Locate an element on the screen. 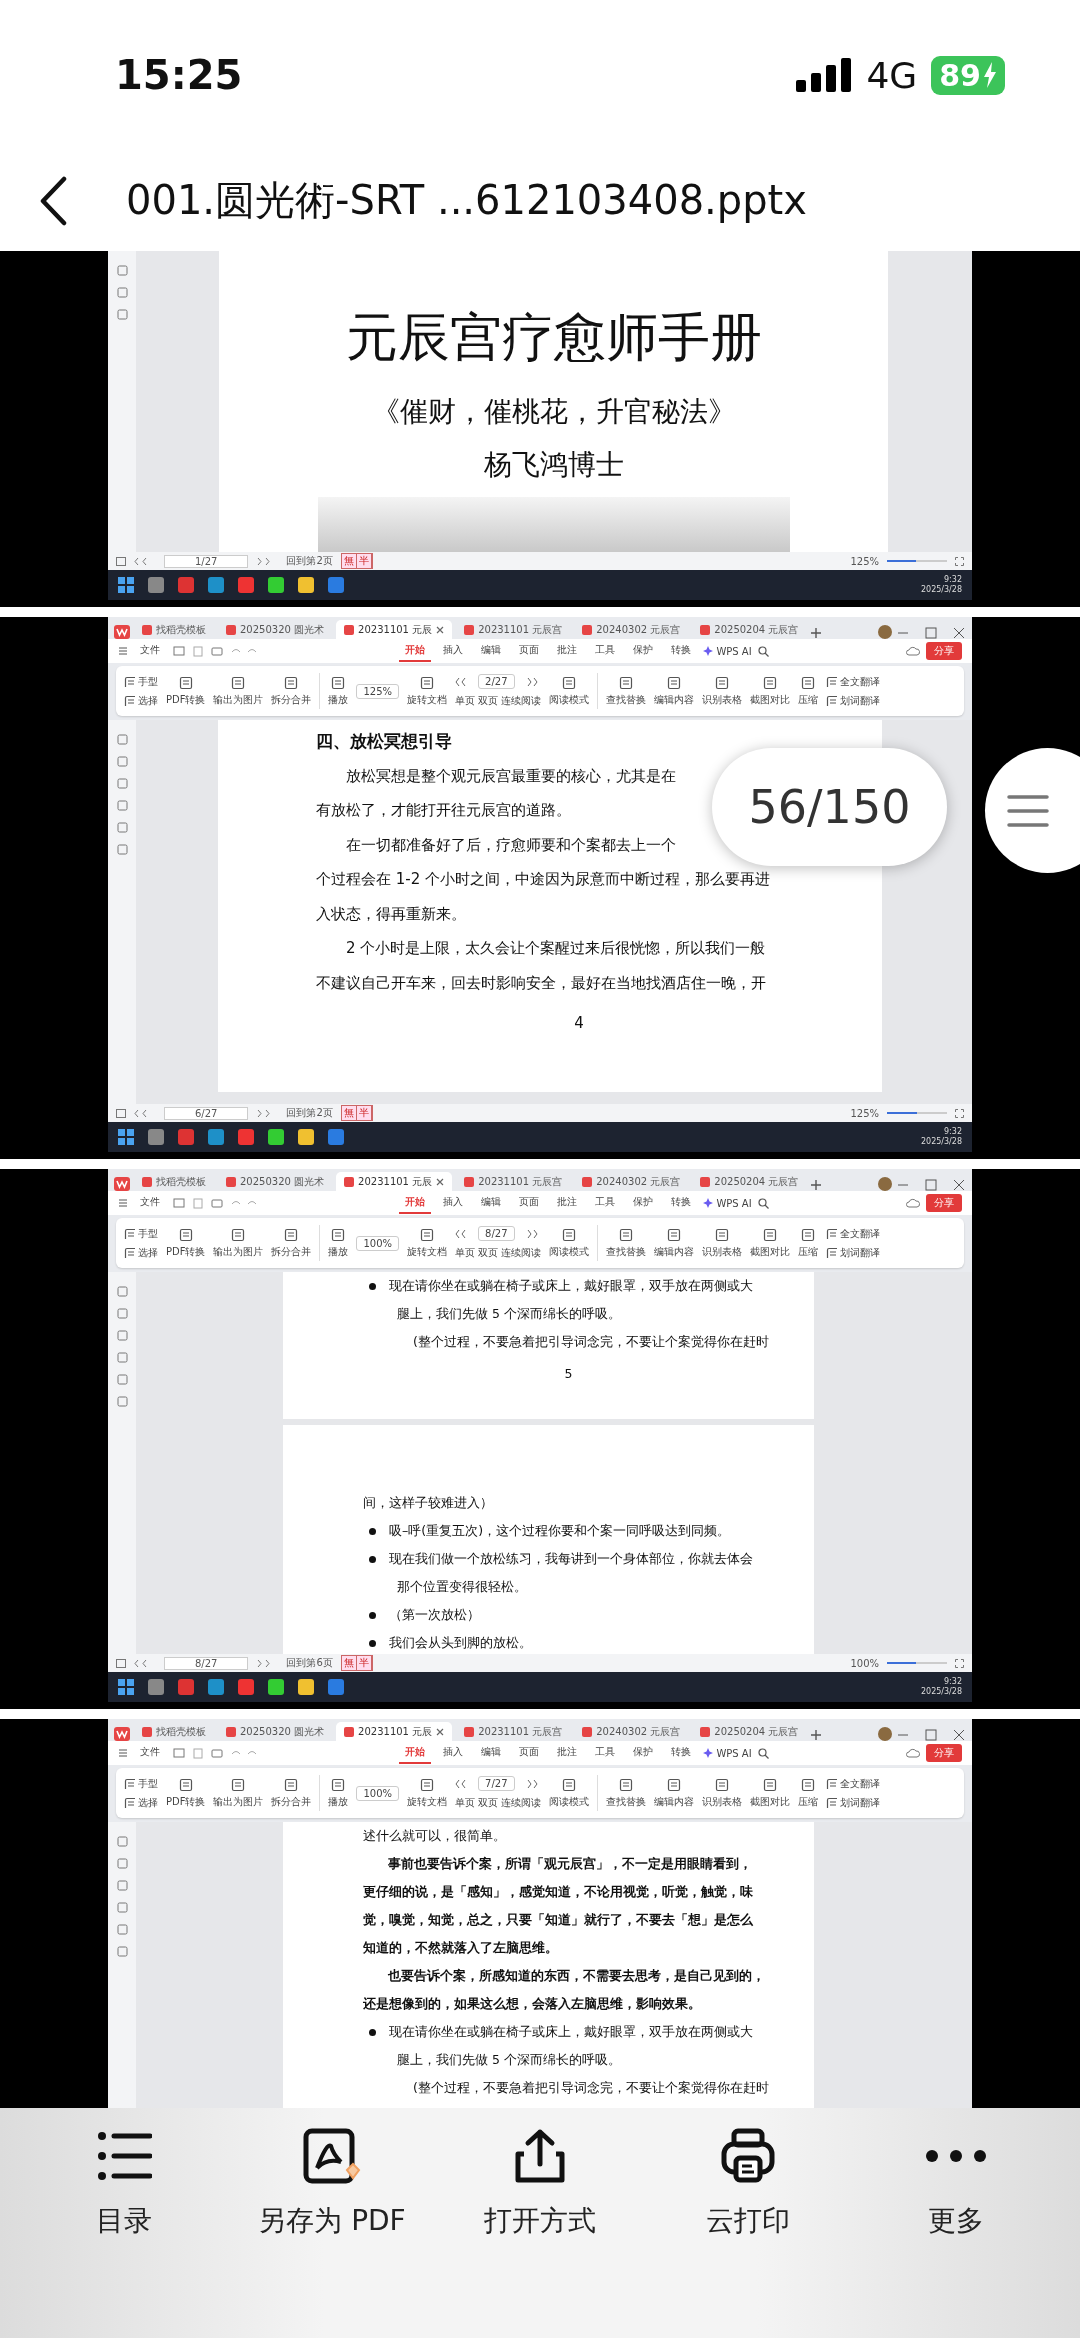 Image resolution: width=1080 pixels, height=2338 pixels. page-field: 8/27 is located at coordinates (206, 1663).